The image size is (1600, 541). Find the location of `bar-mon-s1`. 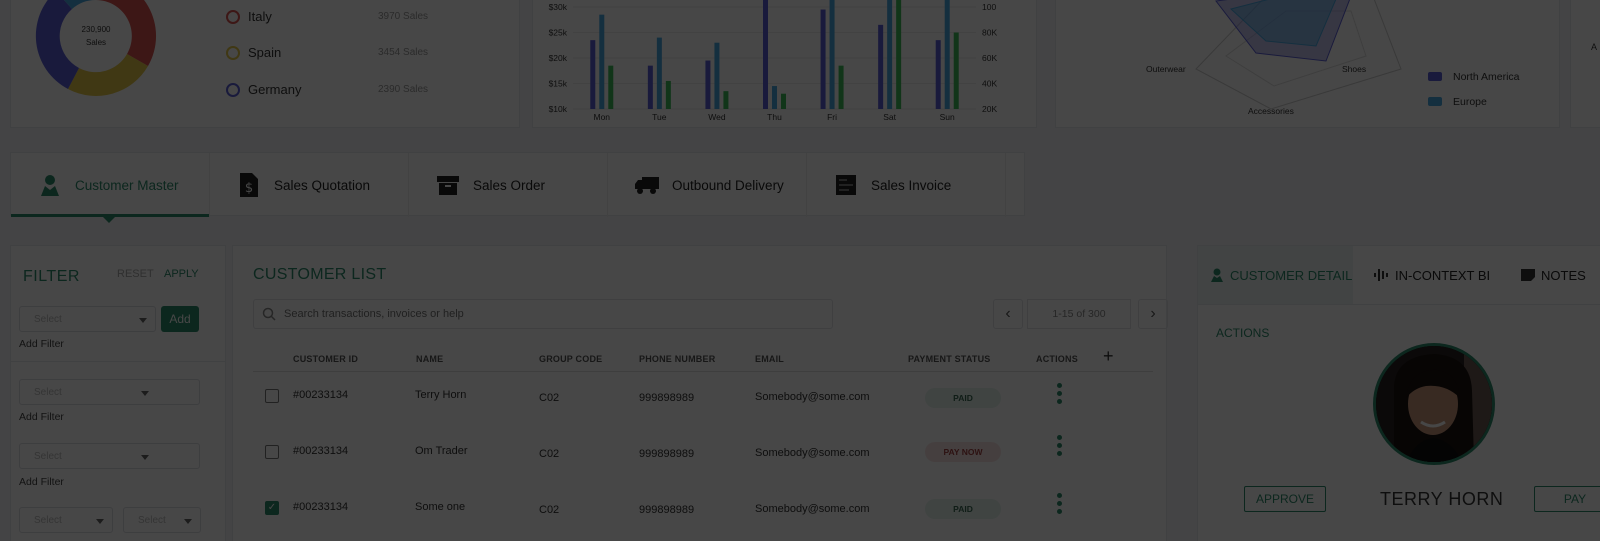

bar-mon-s1 is located at coordinates (593, 74).